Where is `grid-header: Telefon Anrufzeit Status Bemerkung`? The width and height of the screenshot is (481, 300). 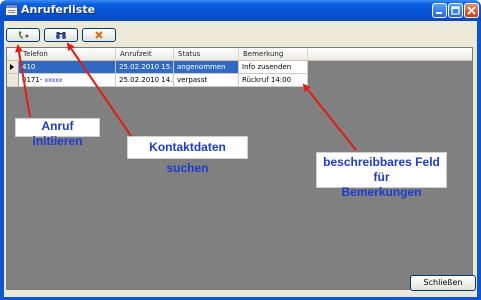 grid-header: Telefon Anrufzeit Status Bemerkung is located at coordinates (239, 54).